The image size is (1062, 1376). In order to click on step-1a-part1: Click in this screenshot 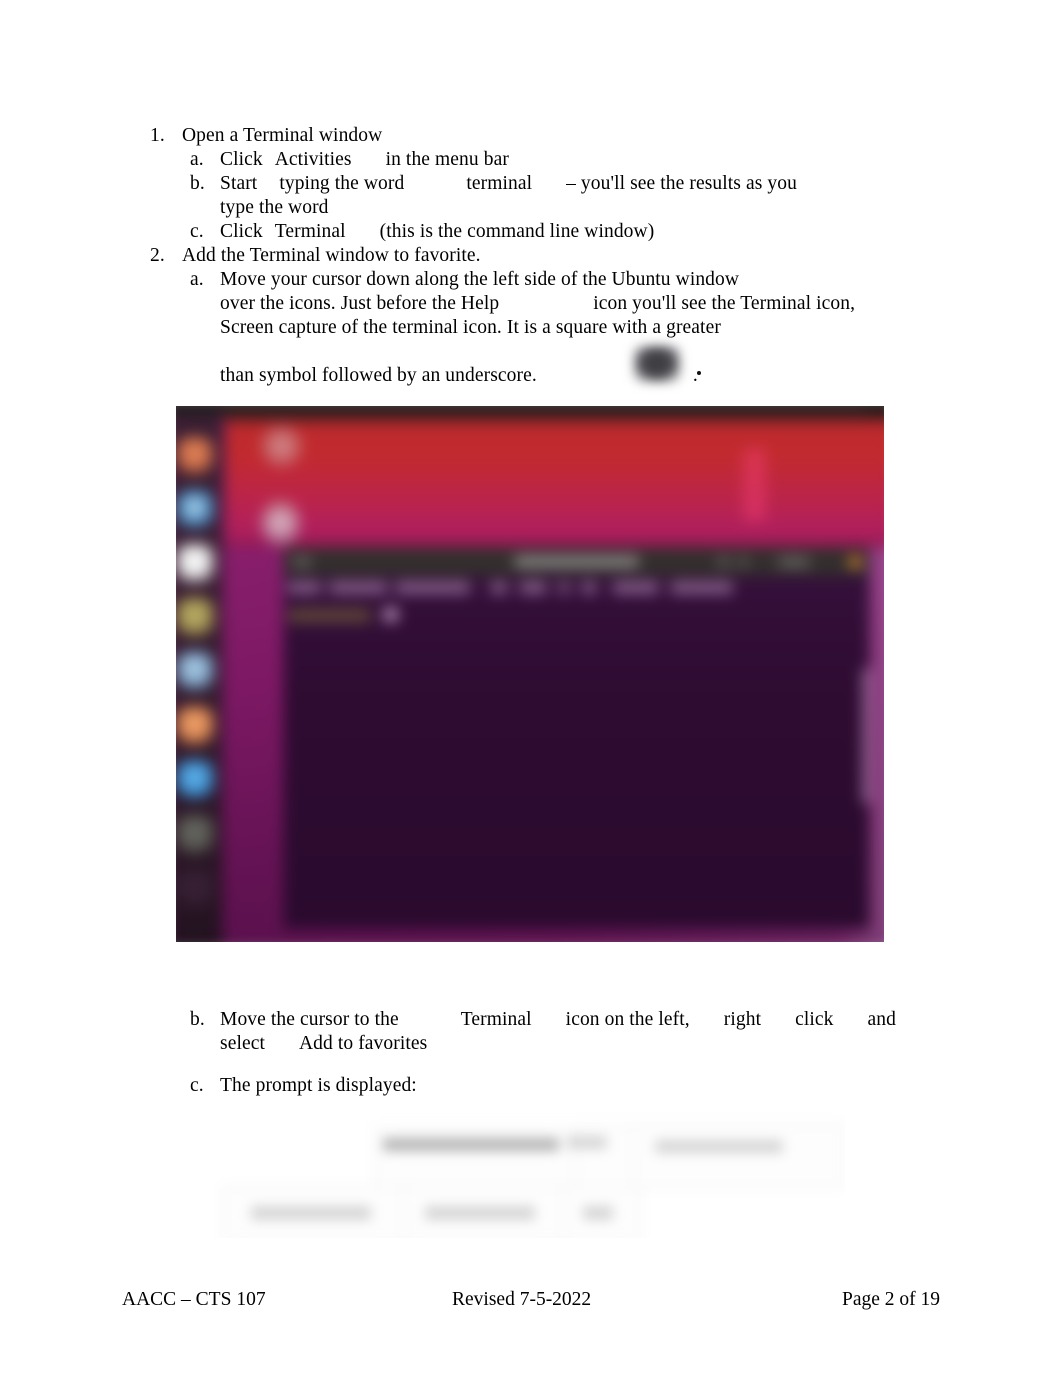, I will do `click(241, 159)`.